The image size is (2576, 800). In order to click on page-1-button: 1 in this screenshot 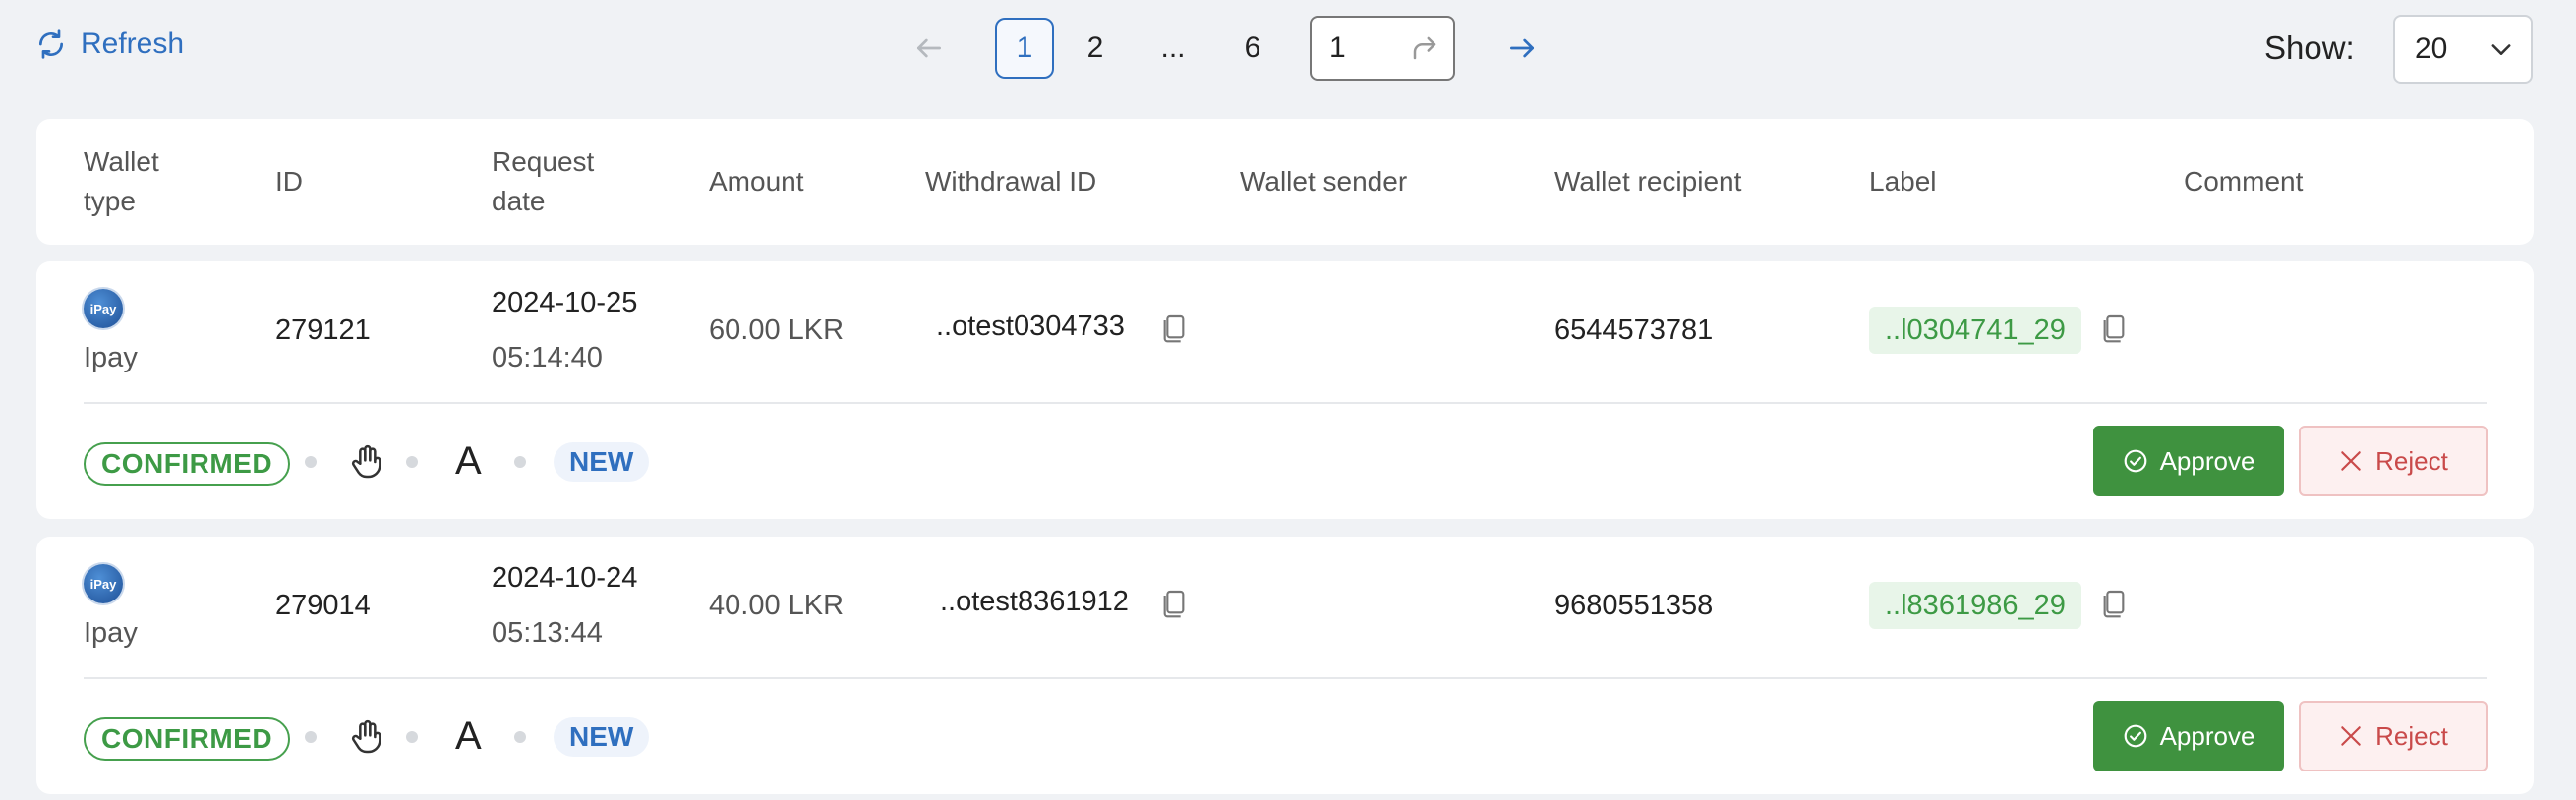, I will do `click(1024, 49)`.